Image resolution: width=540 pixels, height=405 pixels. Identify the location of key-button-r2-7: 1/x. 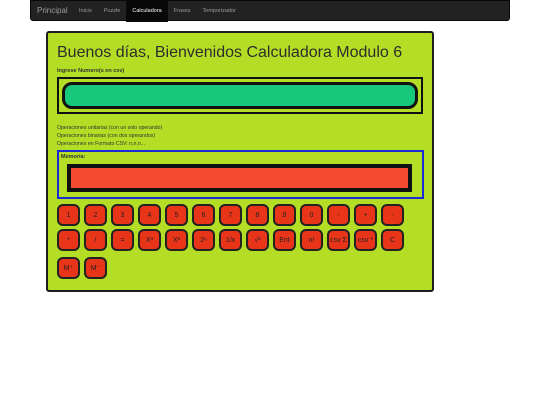
(230, 240).